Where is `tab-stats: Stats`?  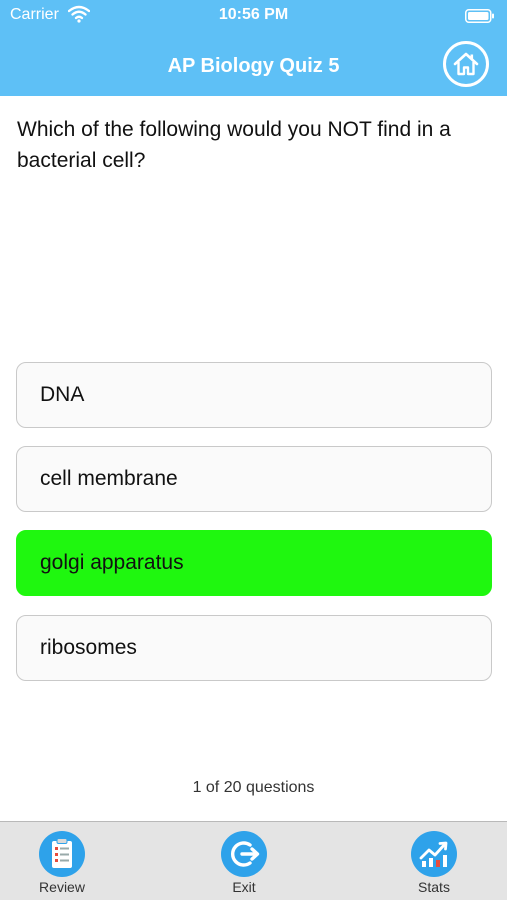
tab-stats: Stats is located at coordinates (434, 864).